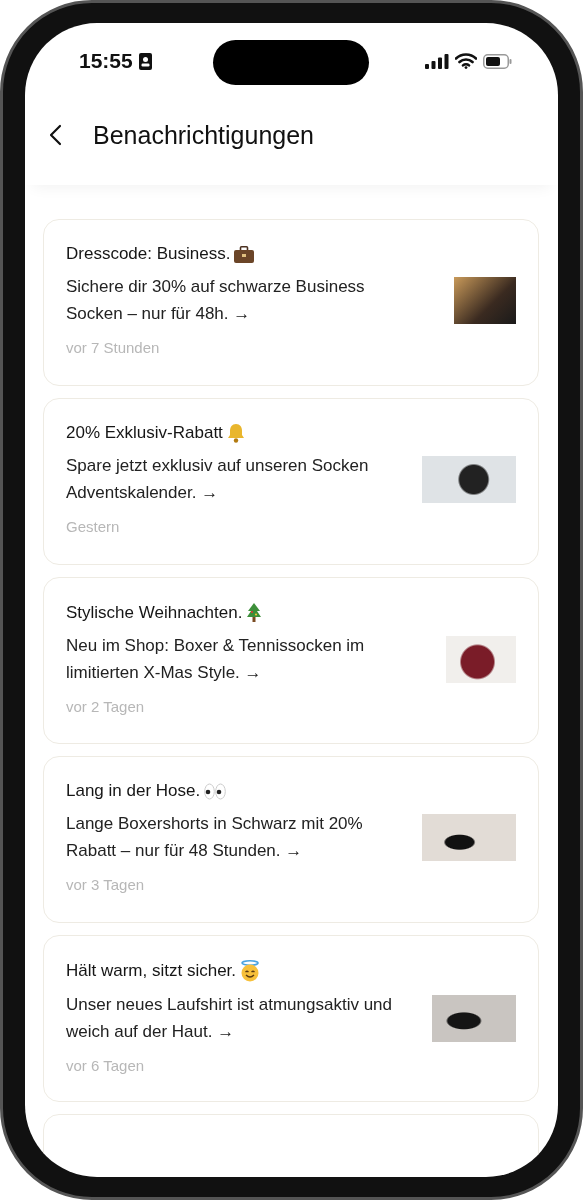 The width and height of the screenshot is (583, 1200). Describe the element at coordinates (466, 61) in the screenshot. I see `wifi-icon` at that location.